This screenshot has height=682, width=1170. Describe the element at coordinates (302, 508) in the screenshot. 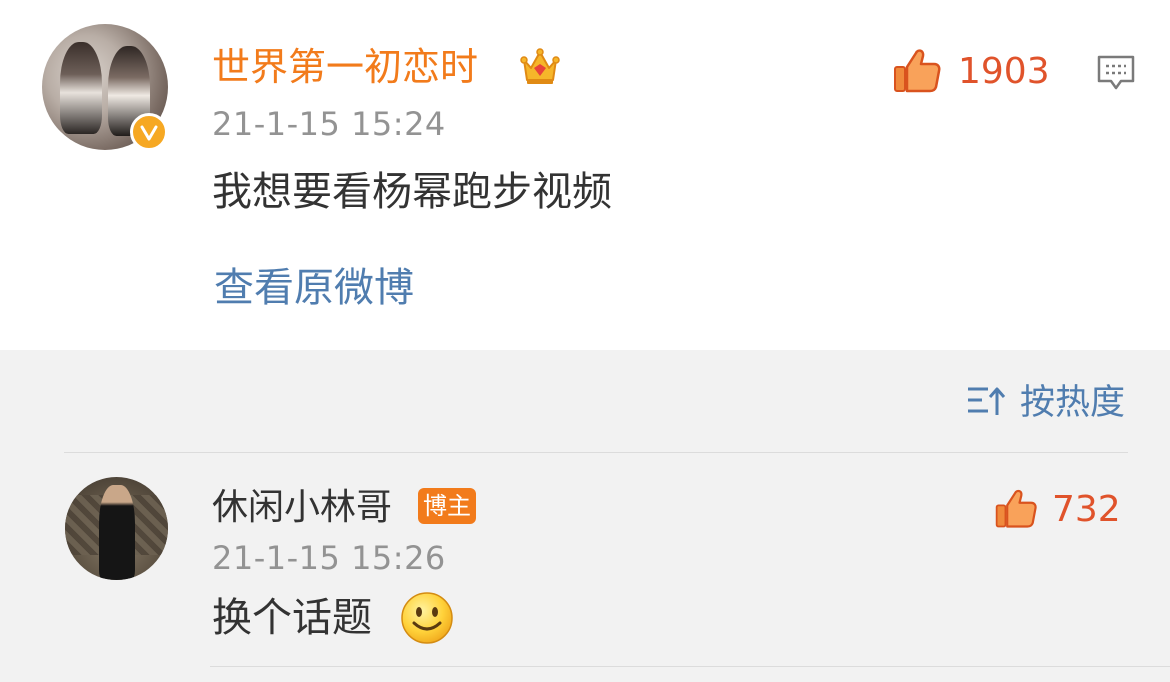

I see `comment-author-name: 休闲小林哥` at that location.